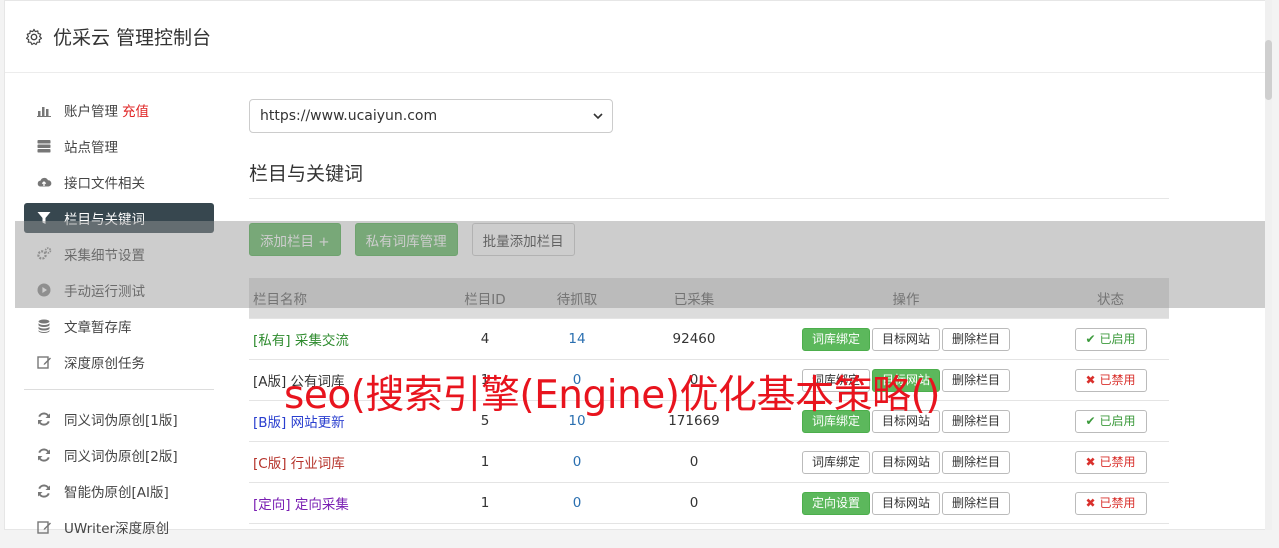 This screenshot has height=548, width=1279. What do you see at coordinates (1117, 420) in the screenshot?
I see `status-label: 已启用` at bounding box center [1117, 420].